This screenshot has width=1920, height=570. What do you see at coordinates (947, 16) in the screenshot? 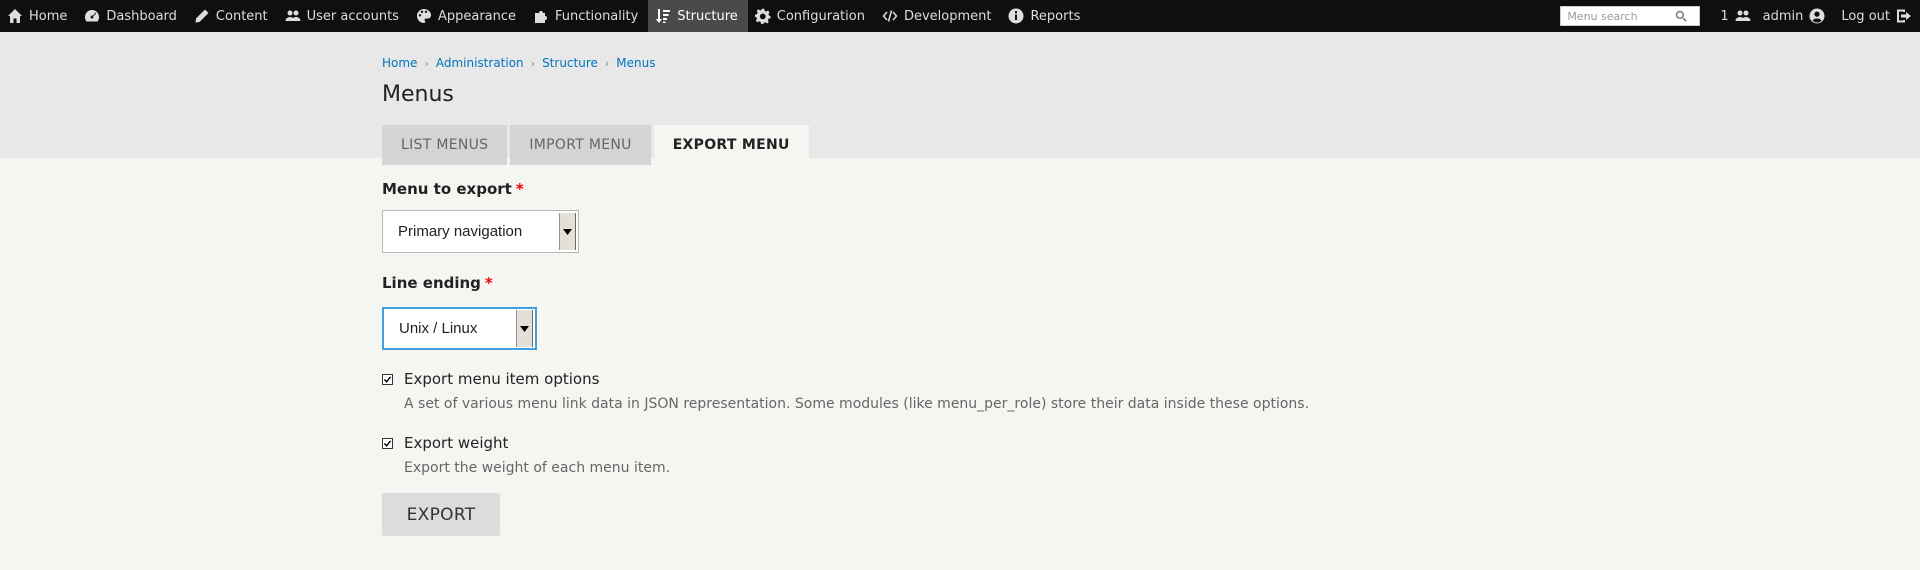
I see `toolbar-label-development: Development` at bounding box center [947, 16].